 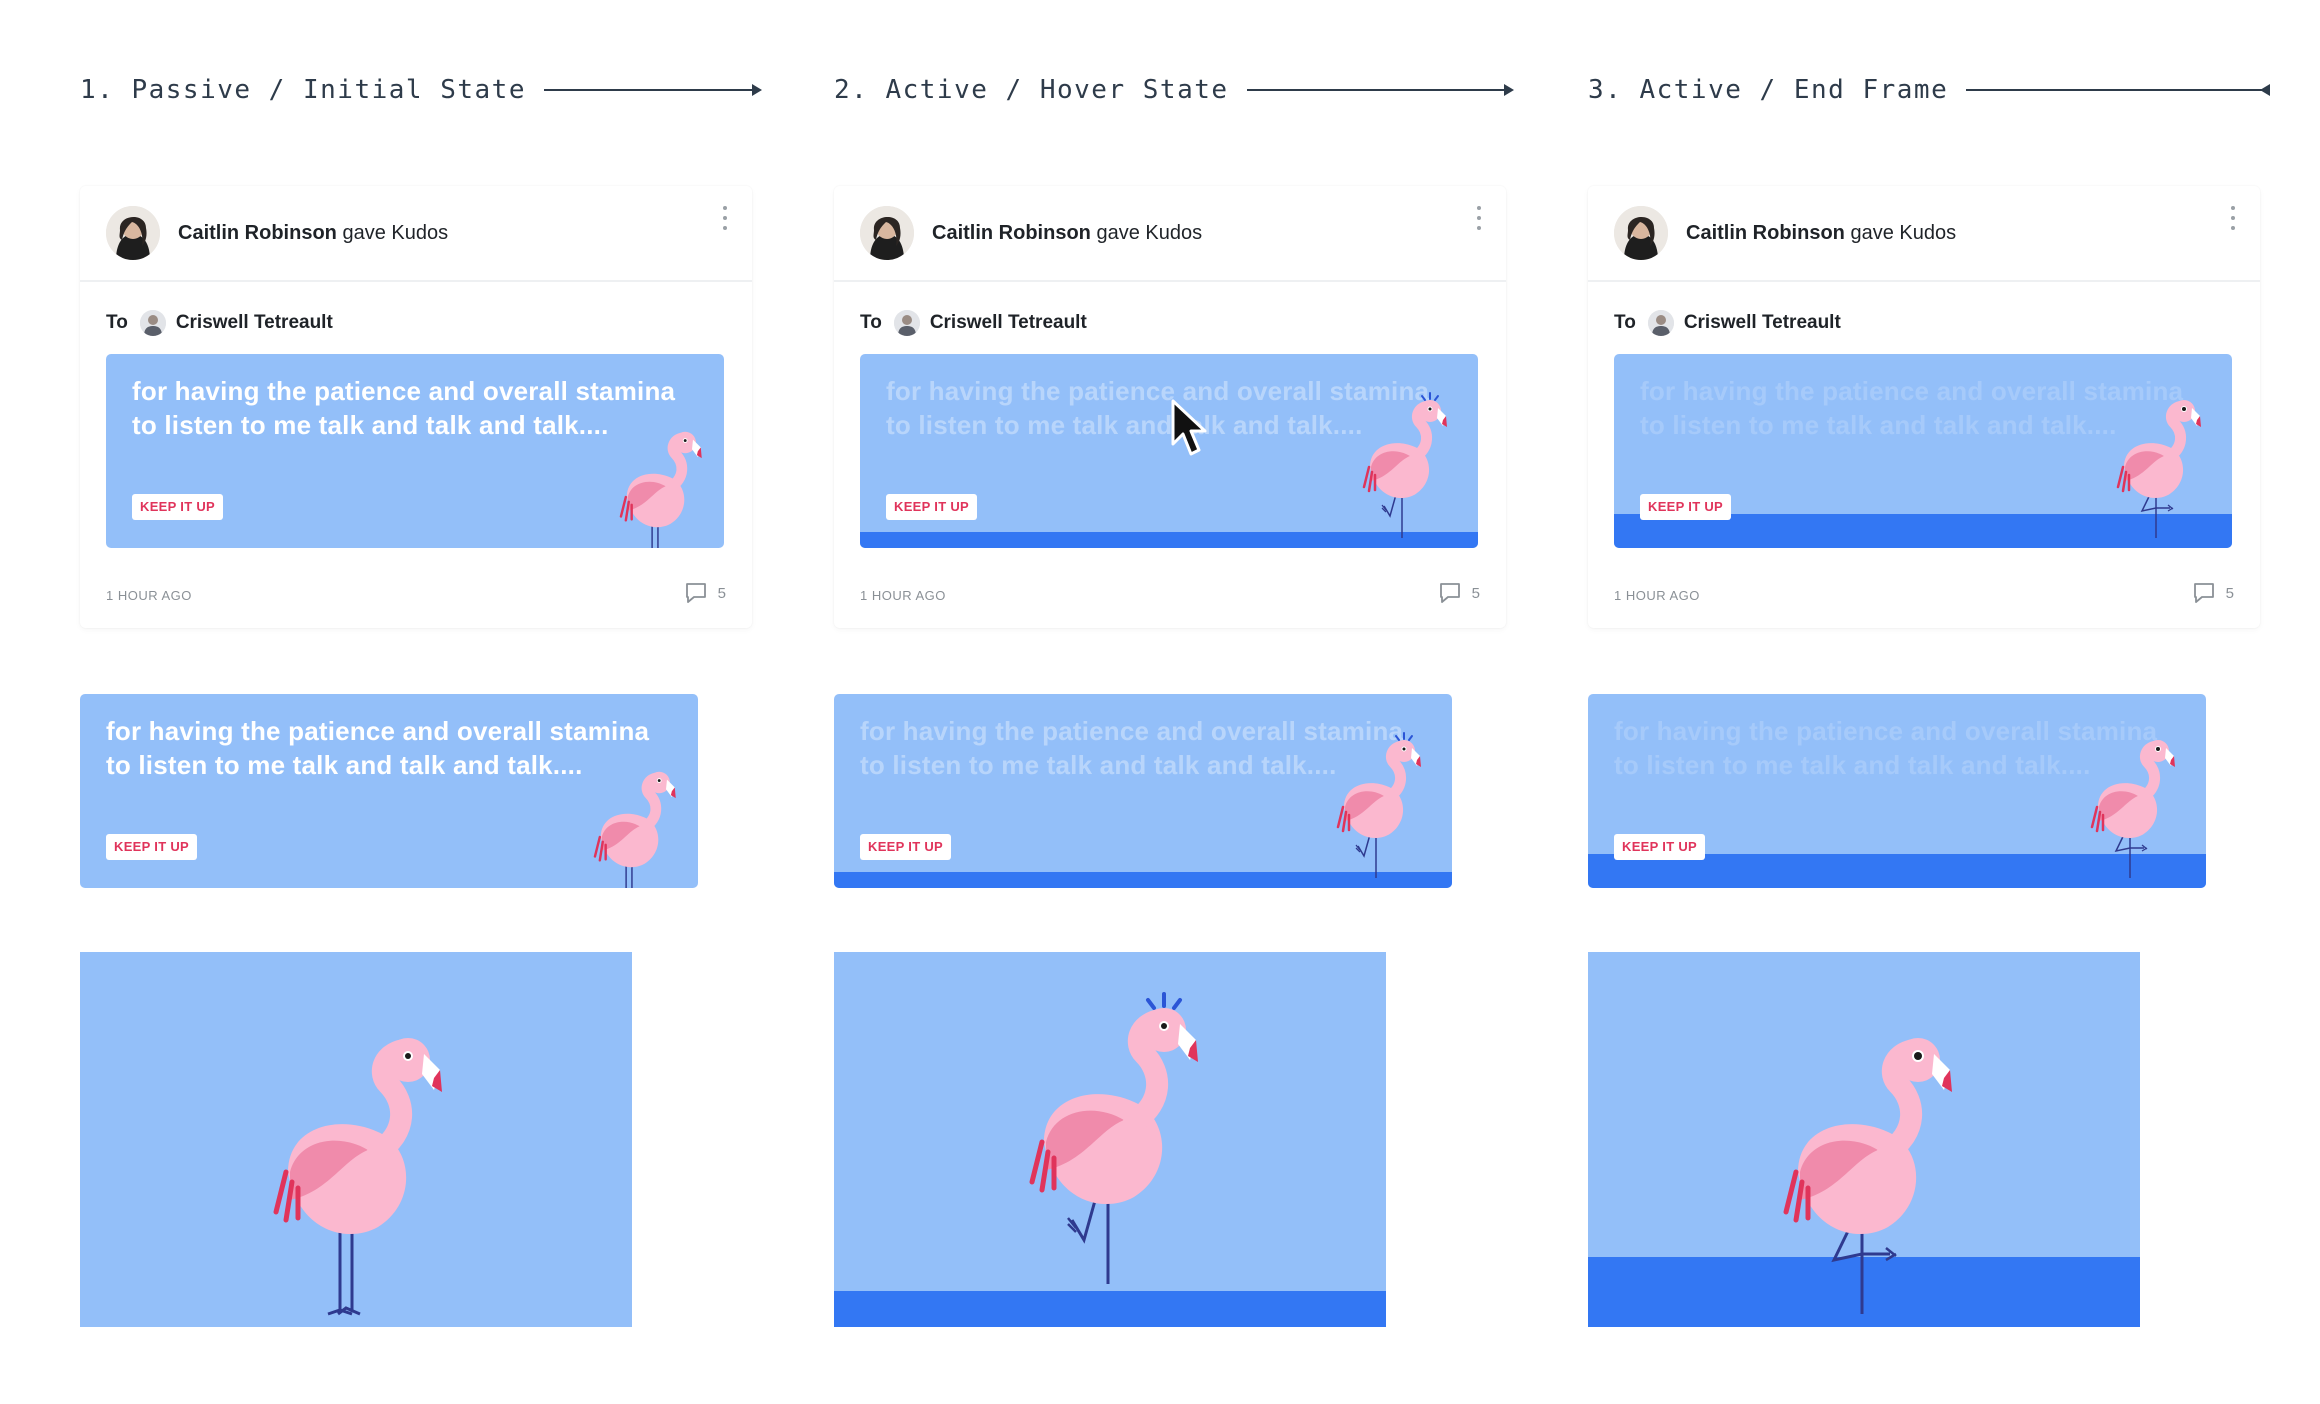 I want to click on water-strip, so click(x=1110, y=1309).